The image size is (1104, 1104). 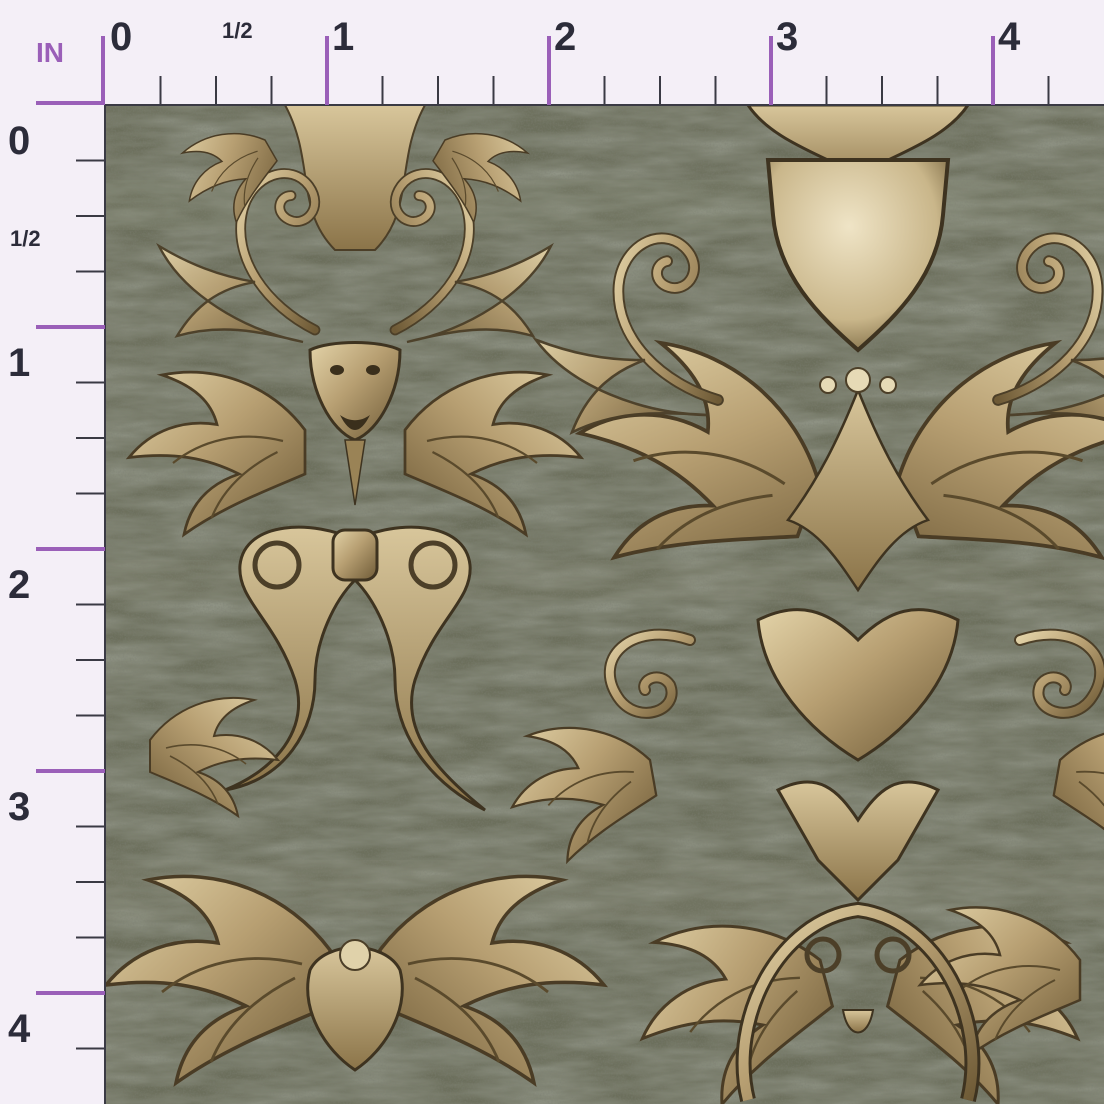 I want to click on left-label-2: 2, so click(x=19, y=585).